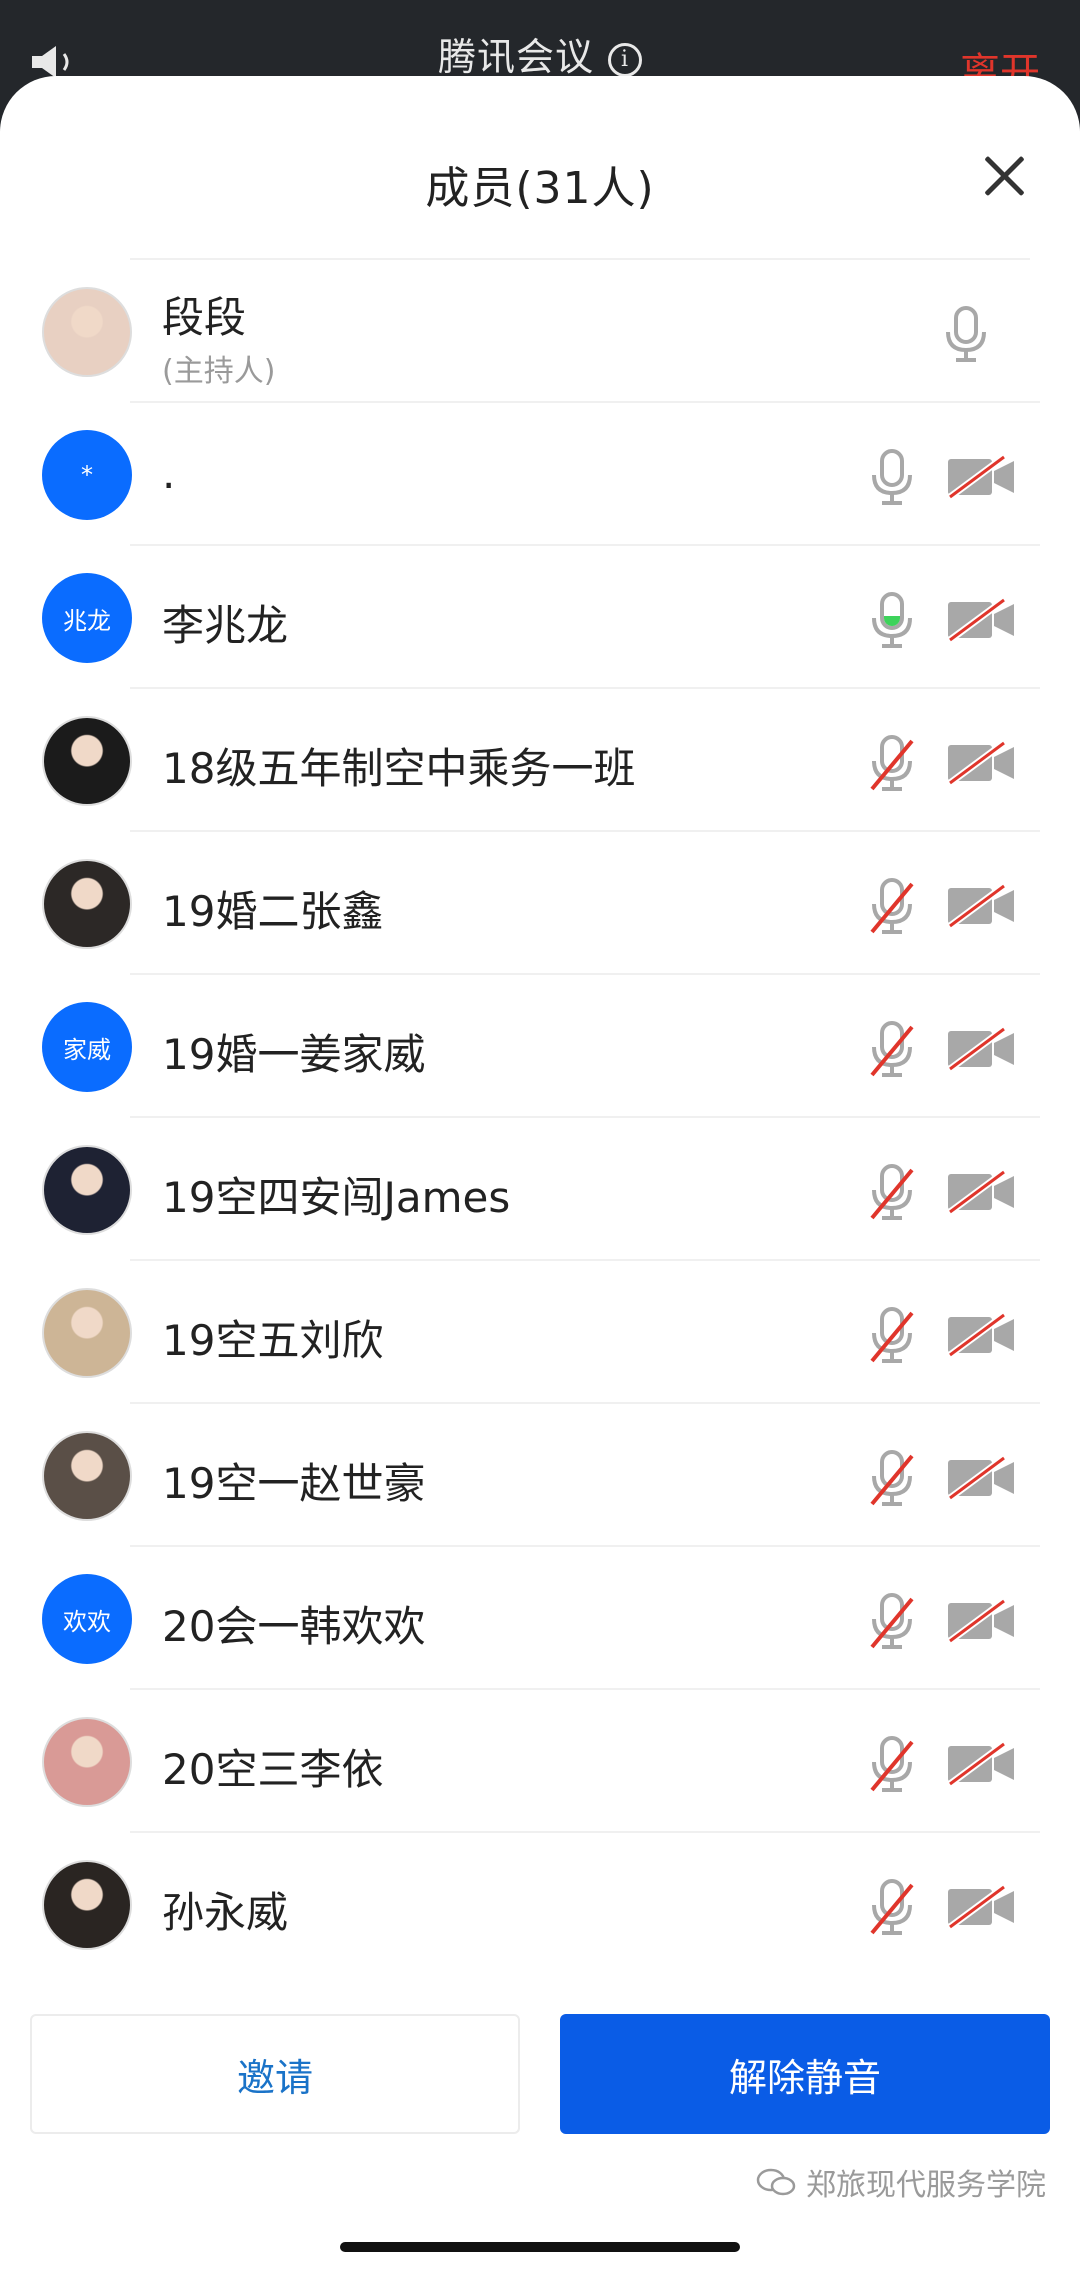 The height and width of the screenshot is (2272, 1080). I want to click on member-name: 19婚一姜家威, so click(294, 1054).